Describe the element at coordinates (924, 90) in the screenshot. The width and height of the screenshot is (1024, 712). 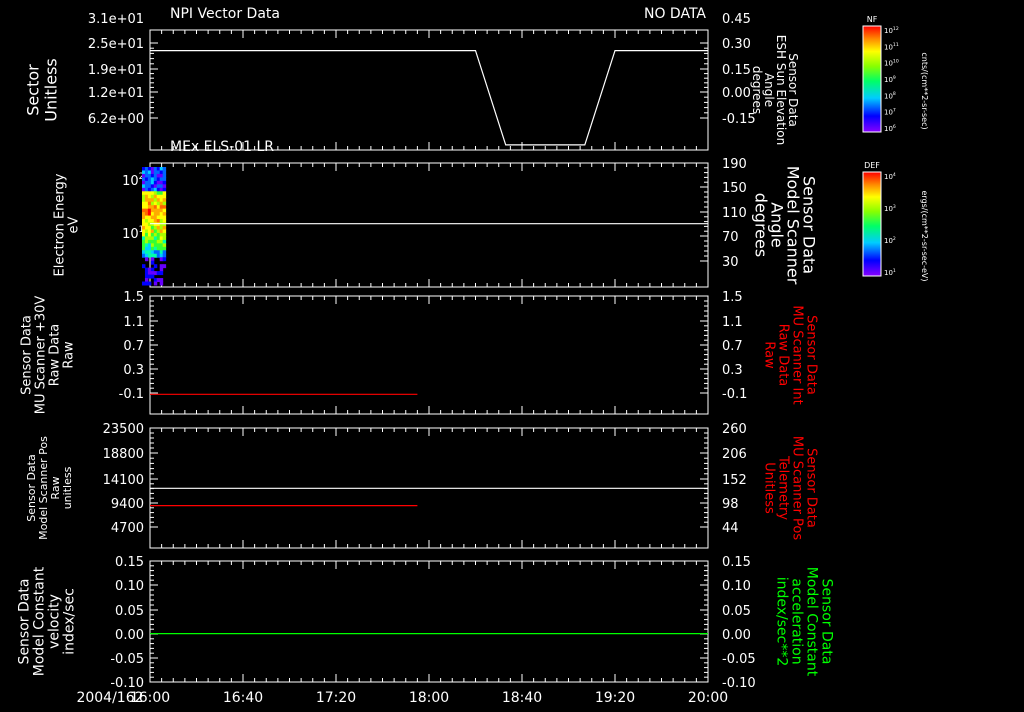
I see `colorbar-units: cnts/(cm**2-sr-sec)` at that location.